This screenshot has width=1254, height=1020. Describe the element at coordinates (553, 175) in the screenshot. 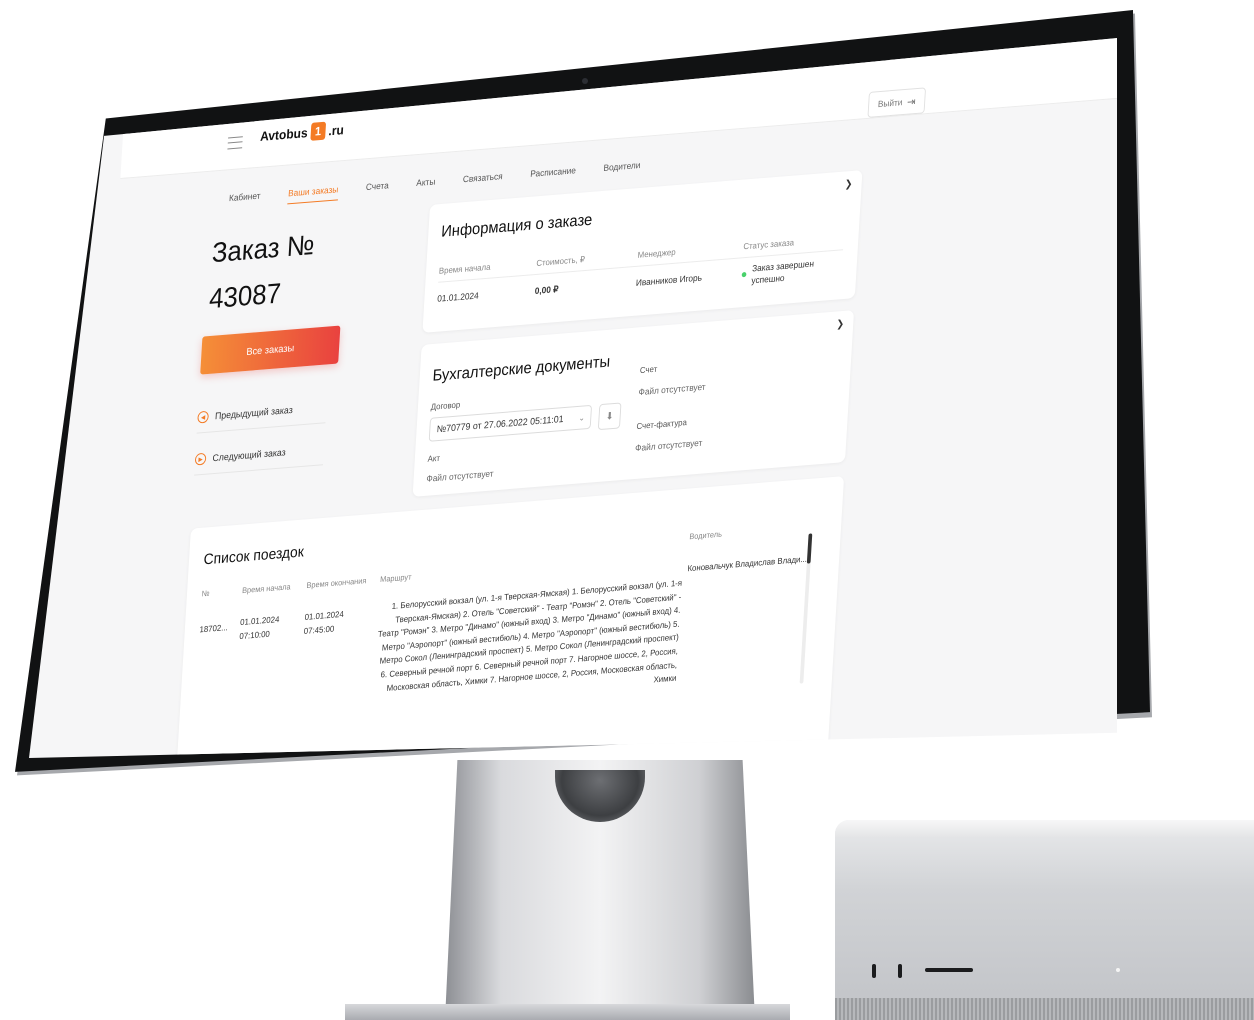

I see `tab-schedule: Расписание` at that location.